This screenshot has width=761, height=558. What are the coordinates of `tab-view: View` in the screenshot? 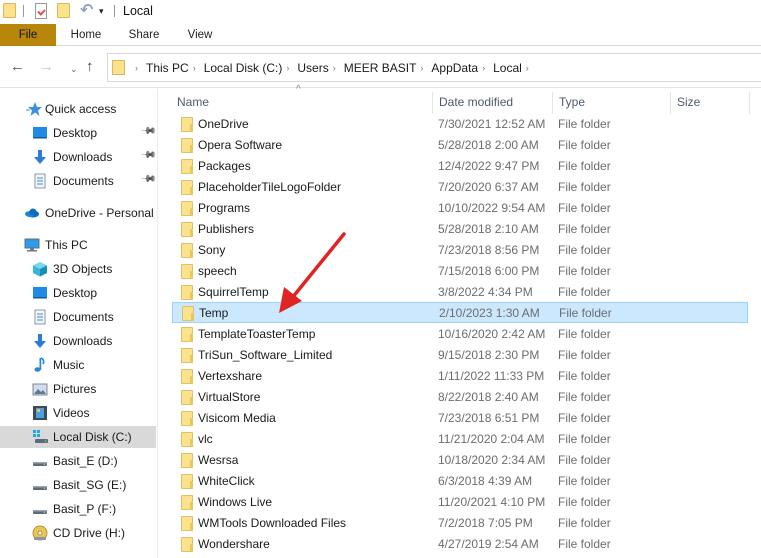 It's located at (200, 35).